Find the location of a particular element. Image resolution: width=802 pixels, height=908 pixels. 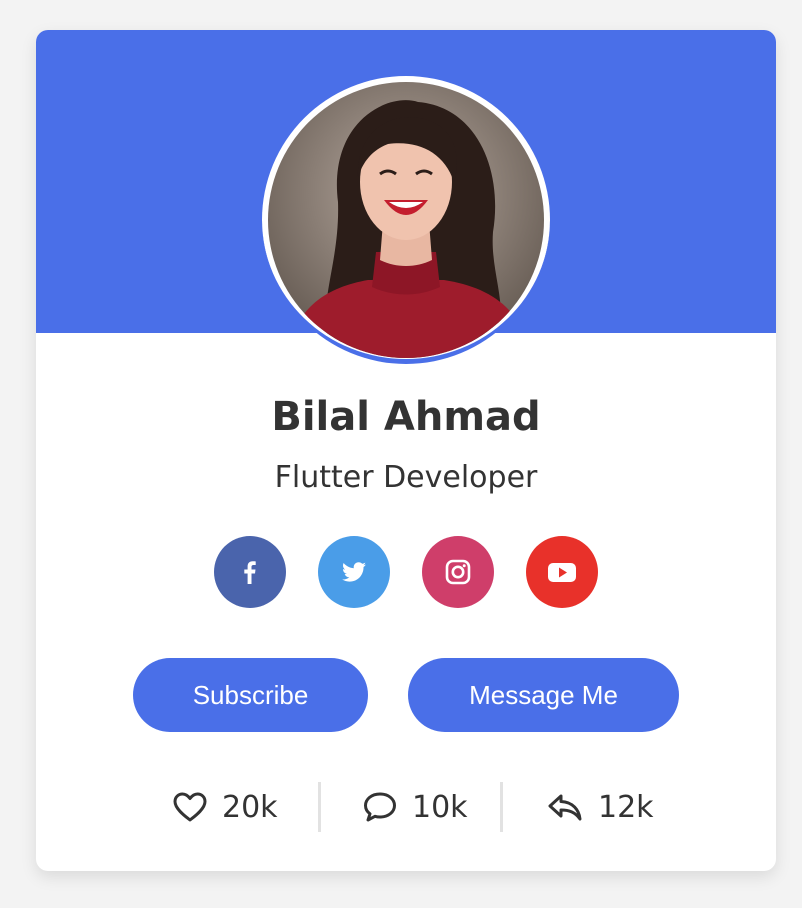

twitter-icon is located at coordinates (354, 572).